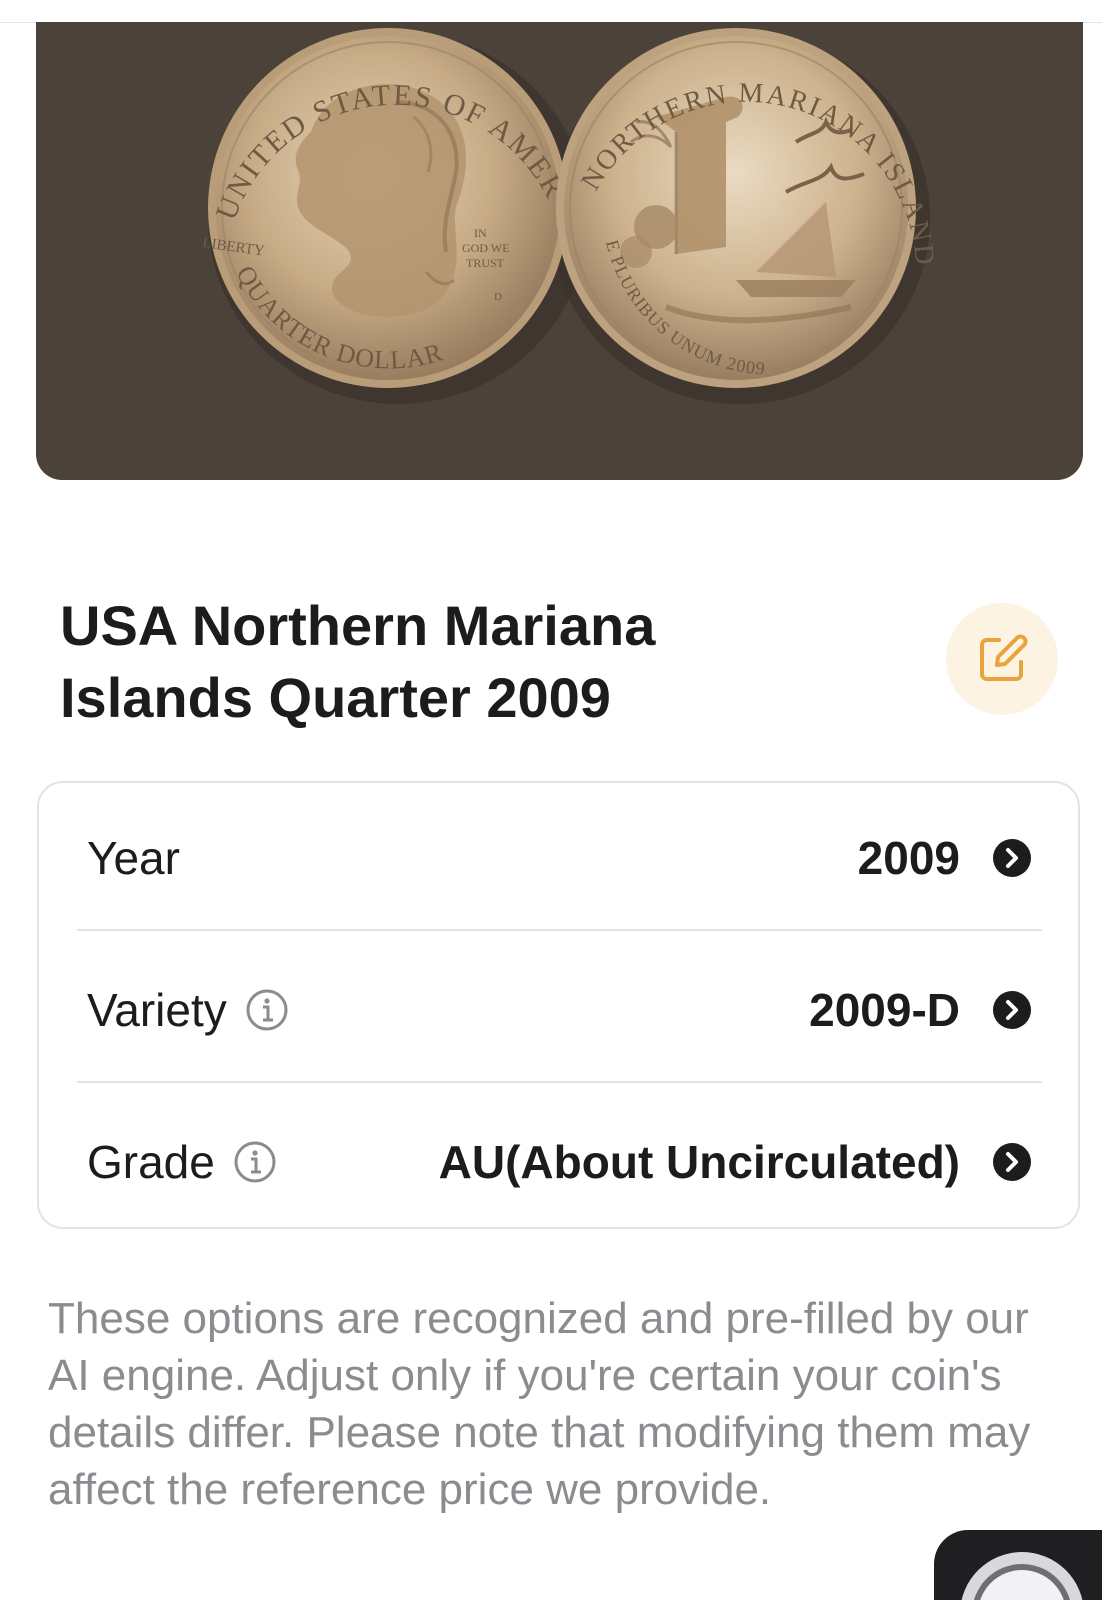 The height and width of the screenshot is (1600, 1102). Describe the element at coordinates (884, 1010) in the screenshot. I see `variety-value: 2009-D` at that location.